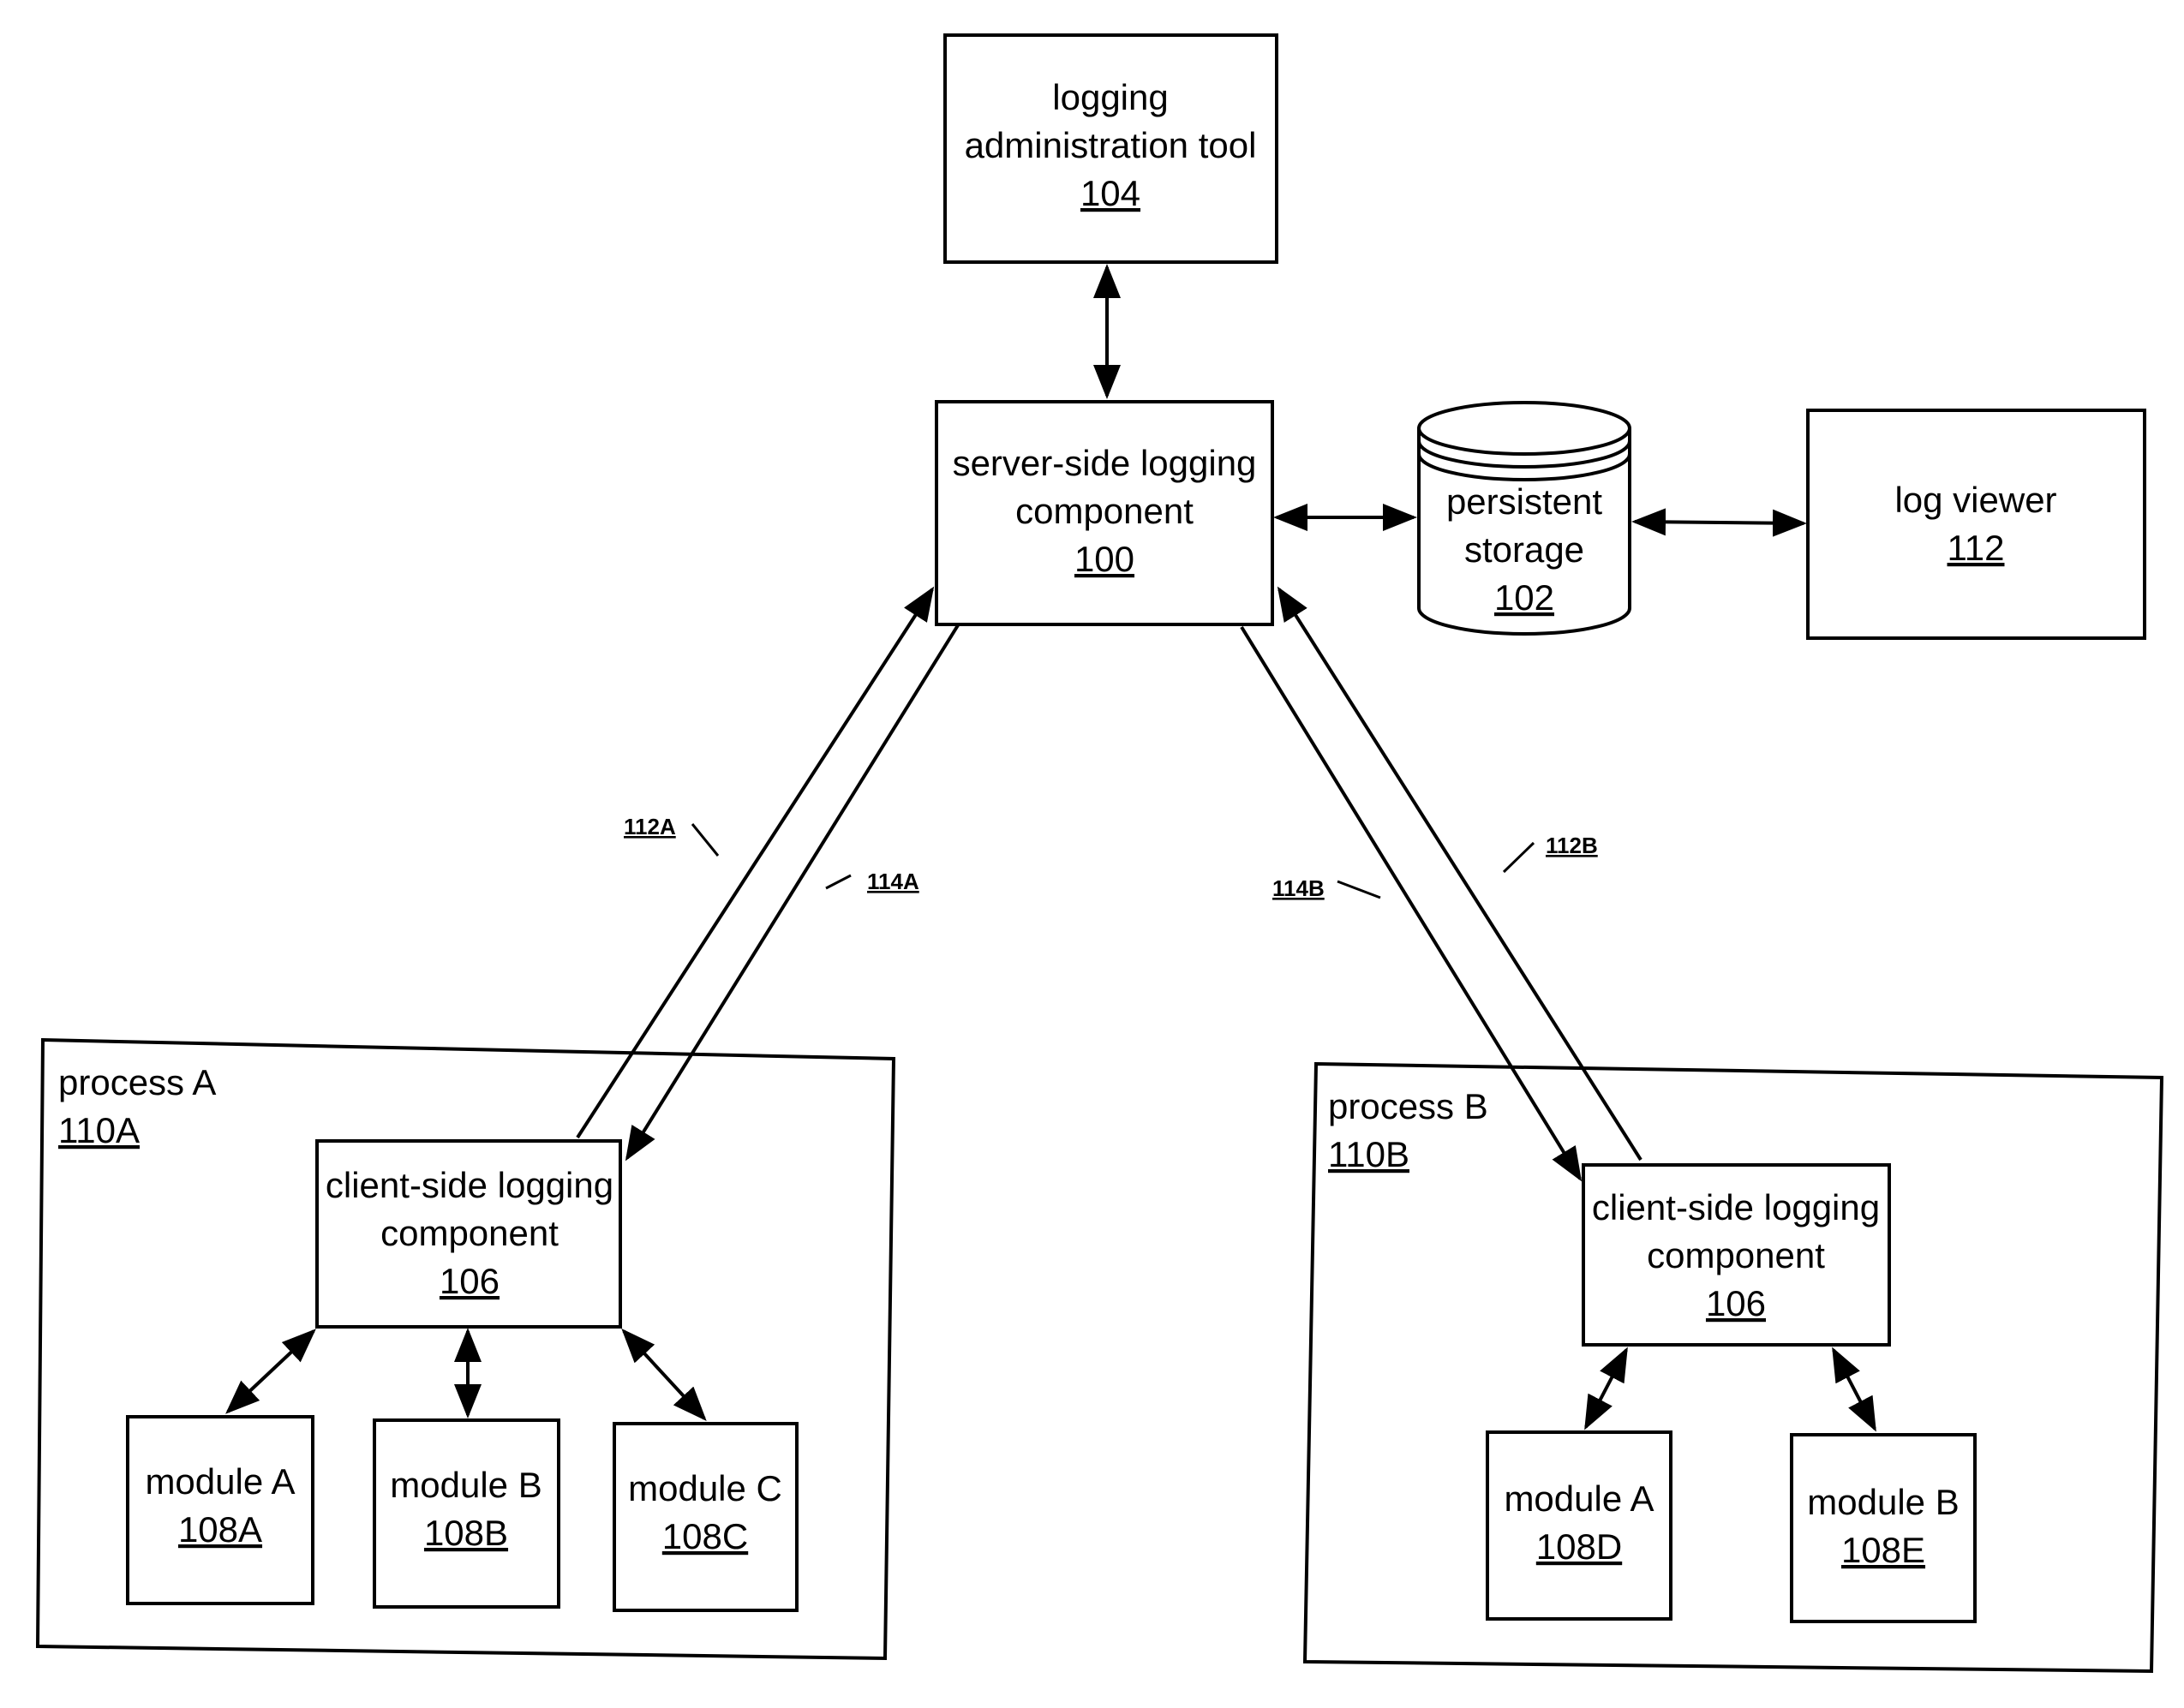  What do you see at coordinates (650, 826) in the screenshot?
I see `label-112a: 112A` at bounding box center [650, 826].